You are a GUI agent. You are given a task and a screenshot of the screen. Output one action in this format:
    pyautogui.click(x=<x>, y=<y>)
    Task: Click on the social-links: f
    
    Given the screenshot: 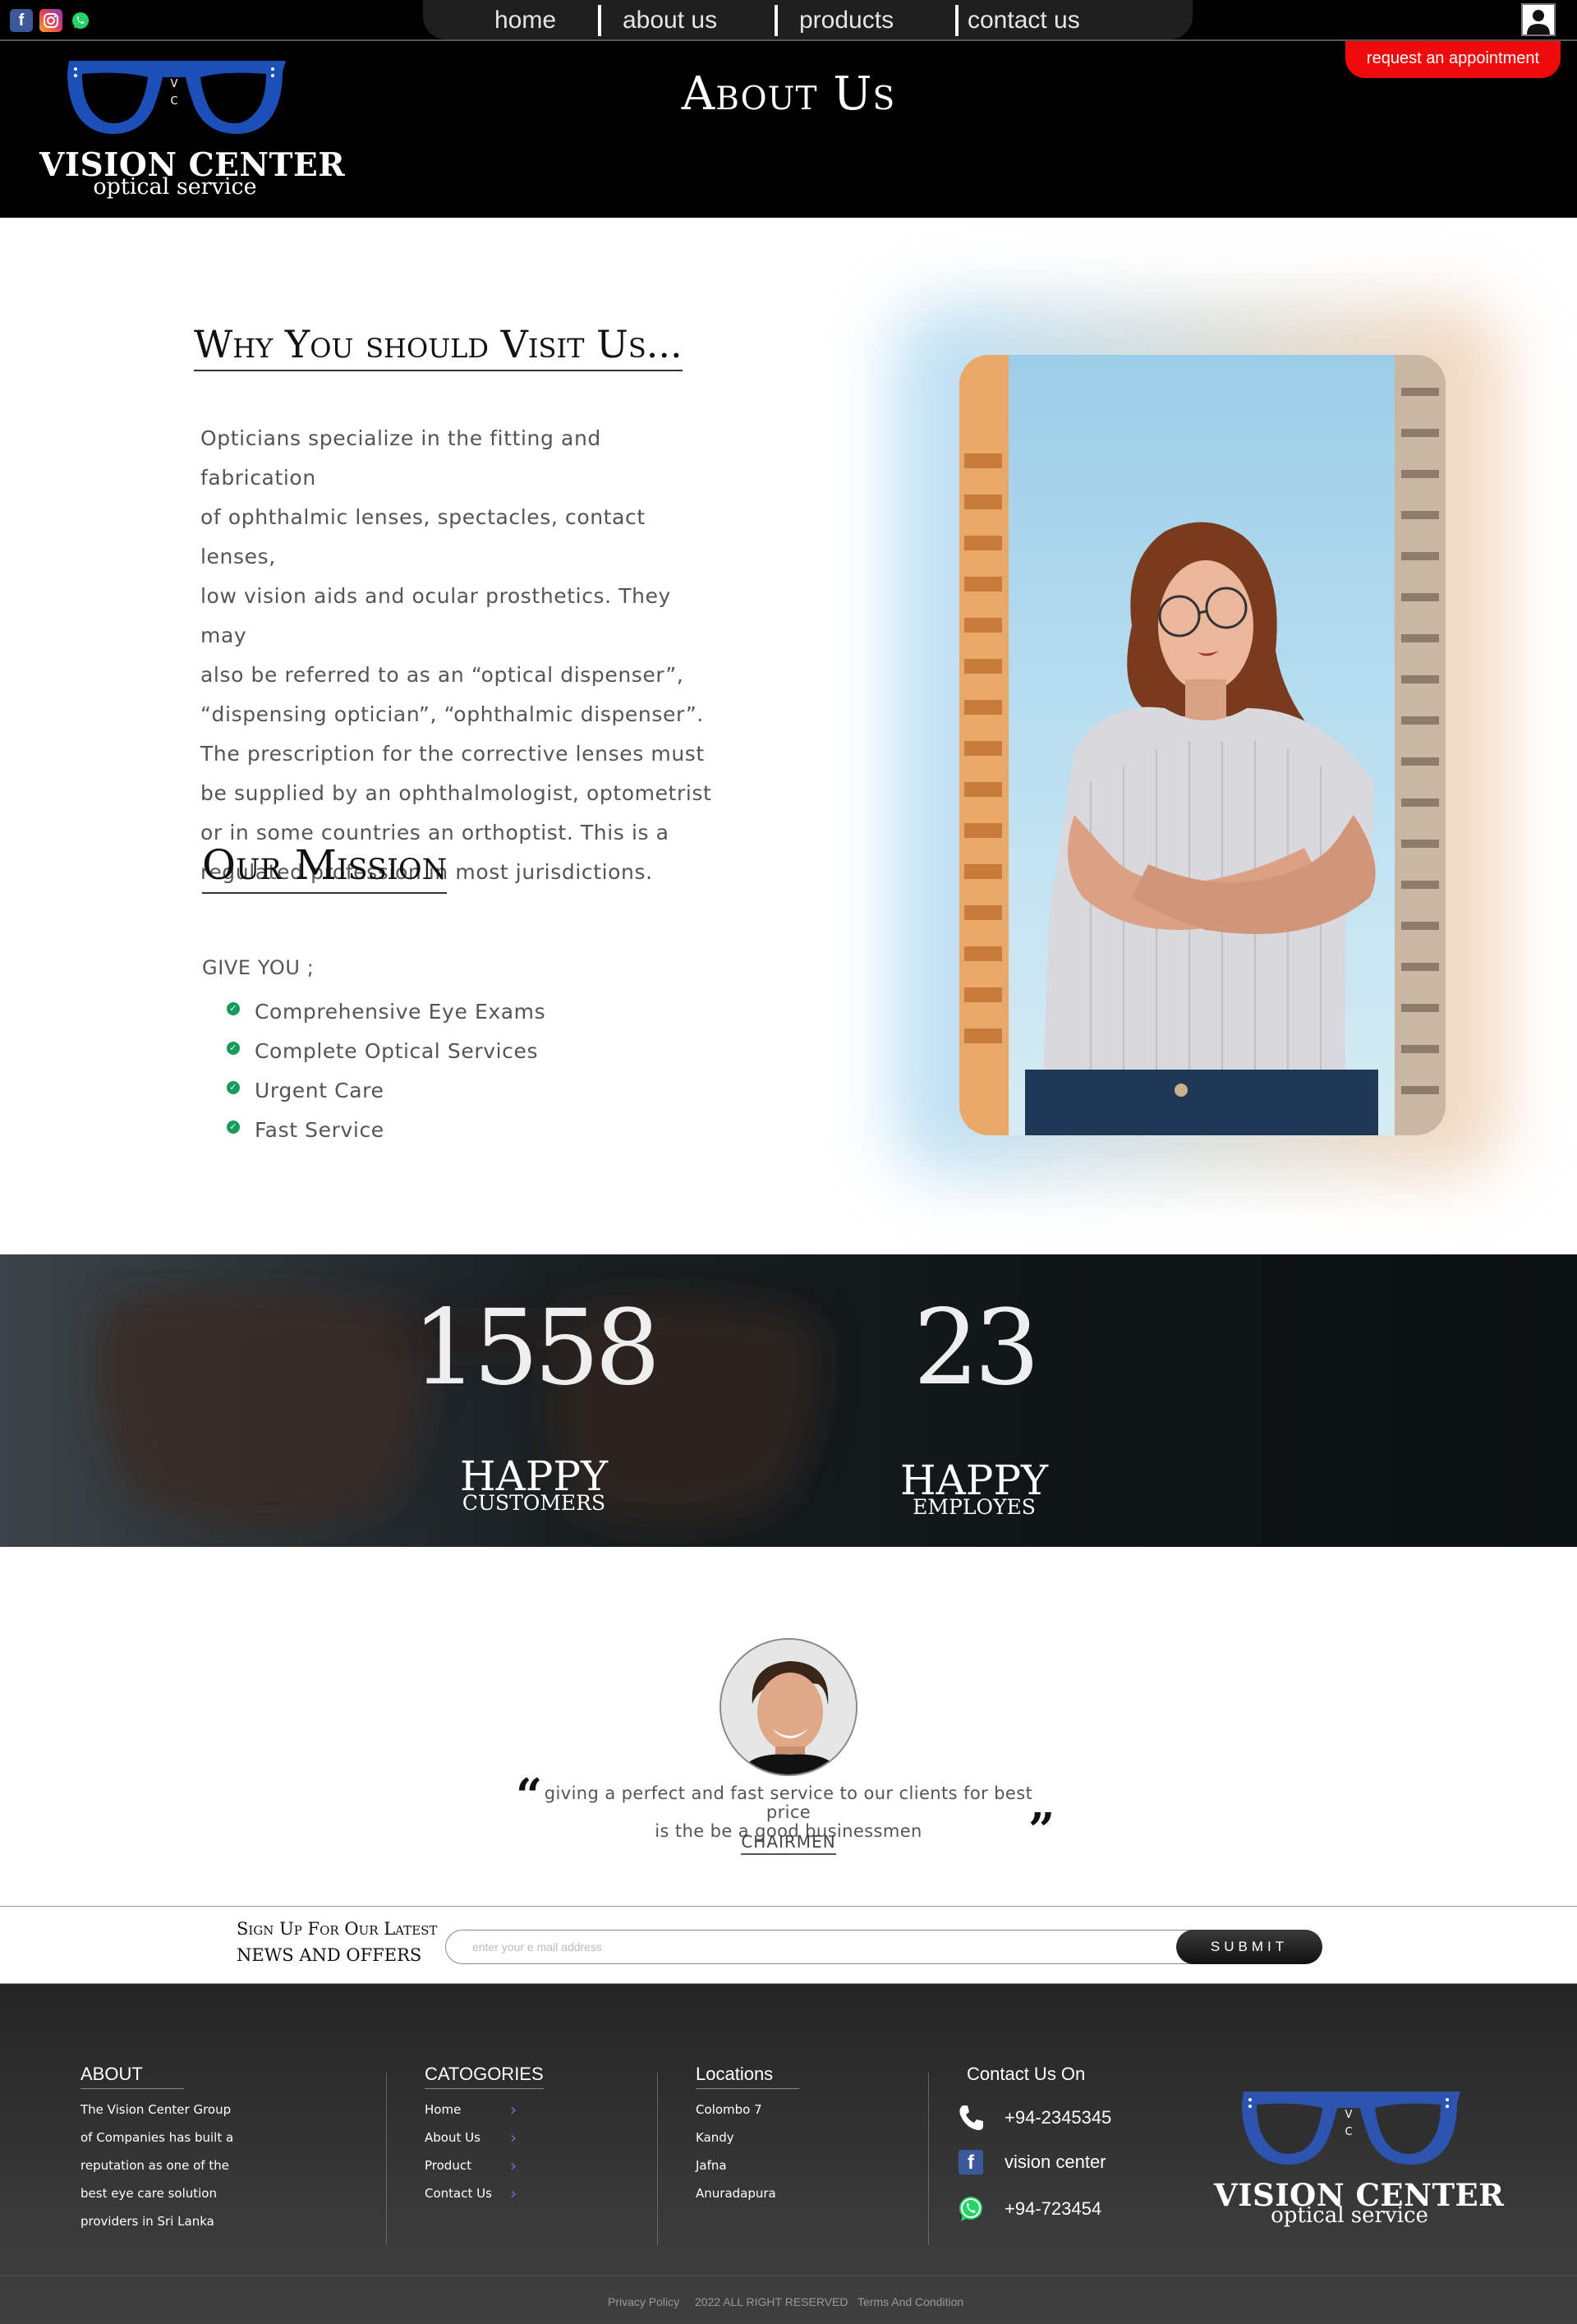 What is the action you would take?
    pyautogui.click(x=51, y=20)
    